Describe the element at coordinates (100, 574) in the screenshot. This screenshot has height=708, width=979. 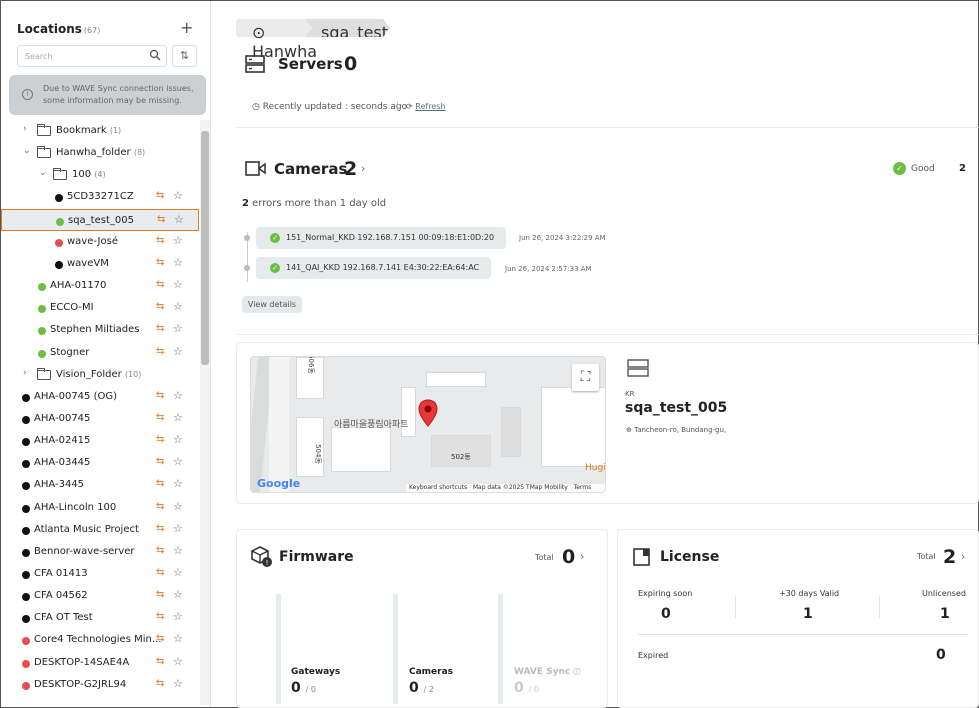
I see `tree-site: CFA 01413 ⇆ ☆` at that location.